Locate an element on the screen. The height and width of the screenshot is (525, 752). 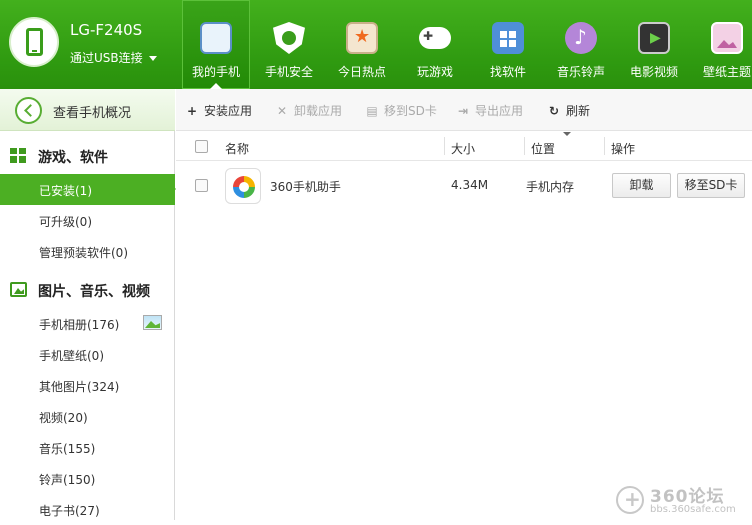
device-avatar is located at coordinates (34, 42).